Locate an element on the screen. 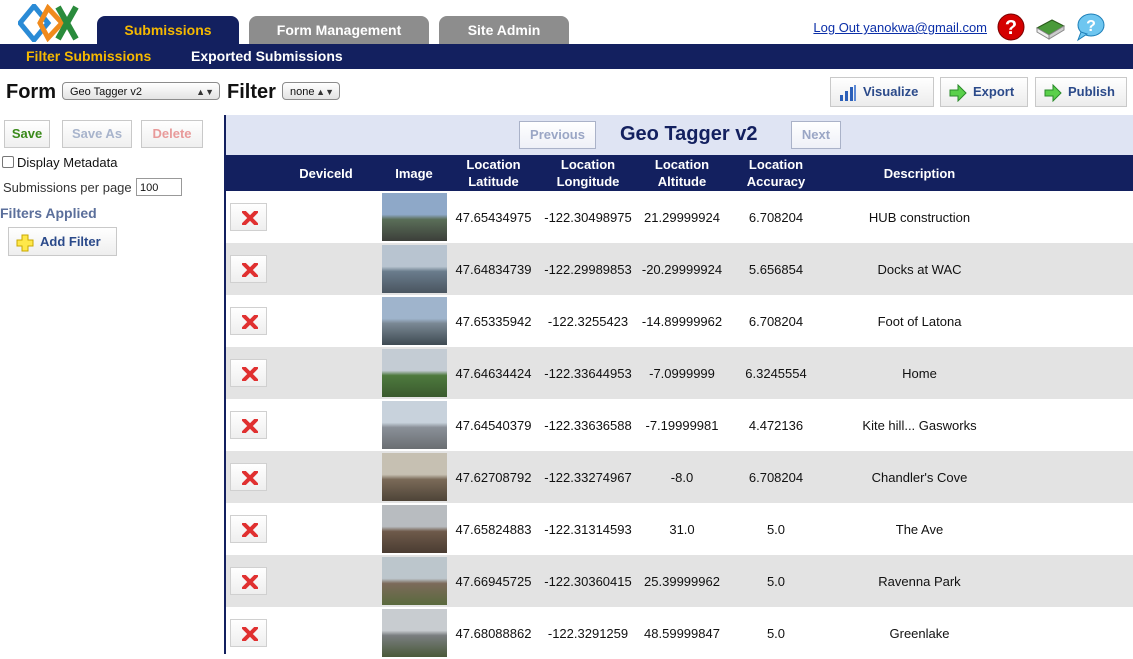 The height and width of the screenshot is (659, 1133). latitude-cell: 47.65824883 is located at coordinates (493, 529).